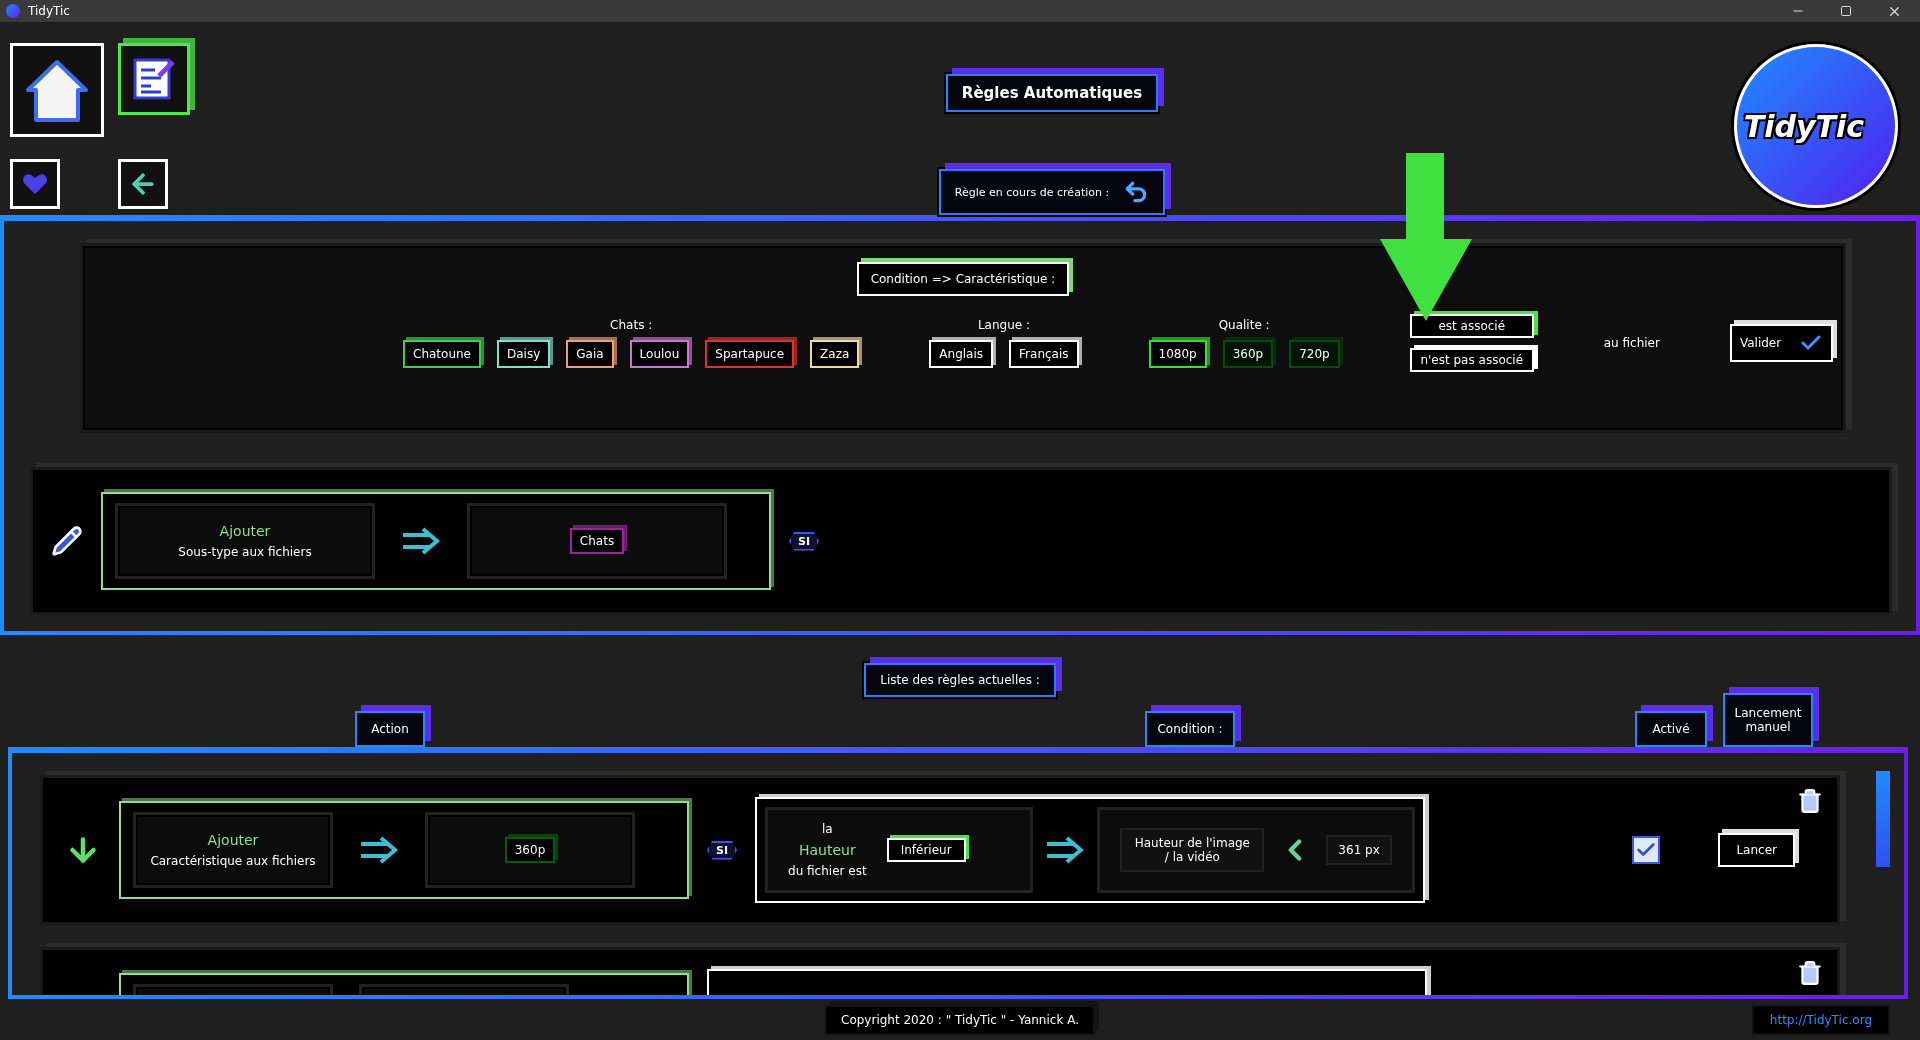  What do you see at coordinates (1846, 11) in the screenshot?
I see `restore-icon` at bounding box center [1846, 11].